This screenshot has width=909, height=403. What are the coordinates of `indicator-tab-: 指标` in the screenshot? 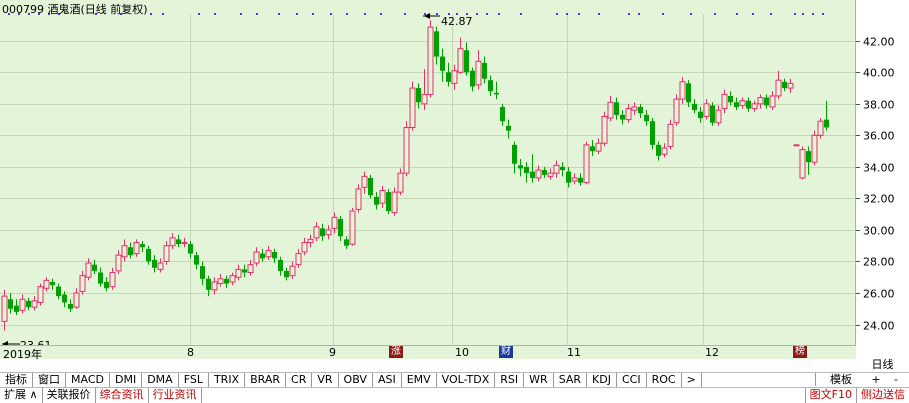 It's located at (16, 380).